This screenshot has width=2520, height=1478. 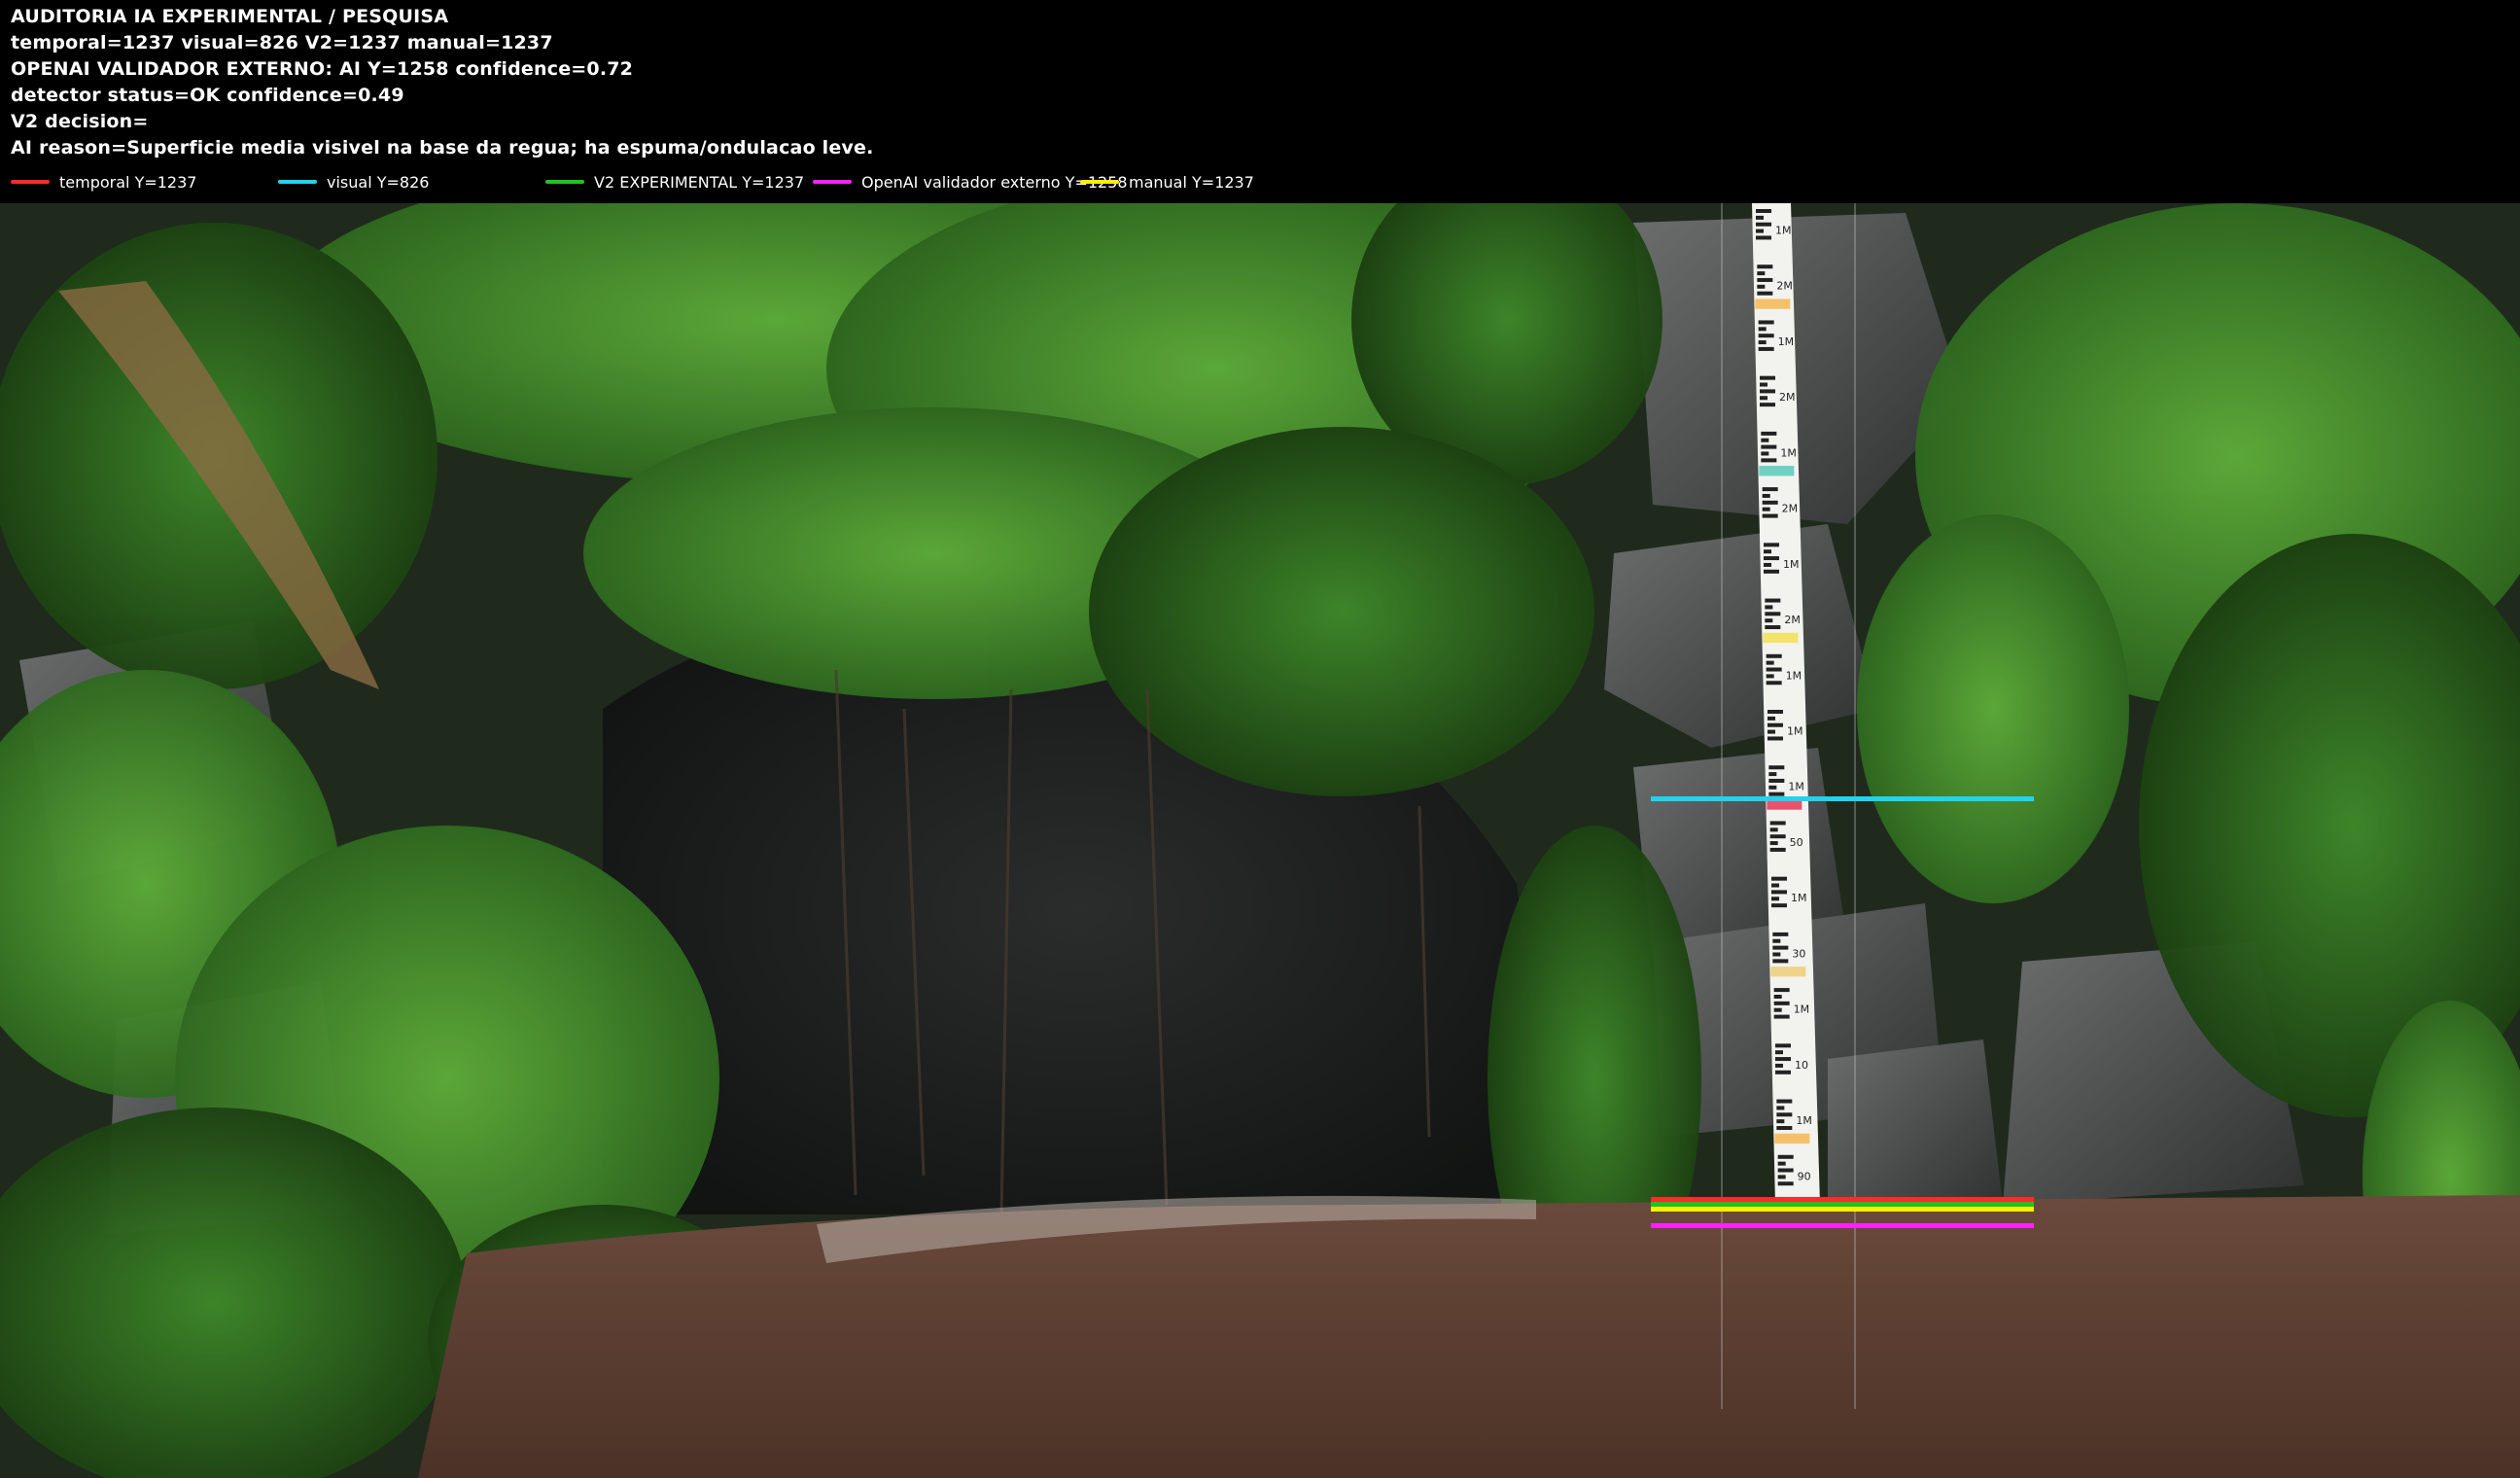 What do you see at coordinates (564, 182) in the screenshot?
I see `legend-swatch-v2` at bounding box center [564, 182].